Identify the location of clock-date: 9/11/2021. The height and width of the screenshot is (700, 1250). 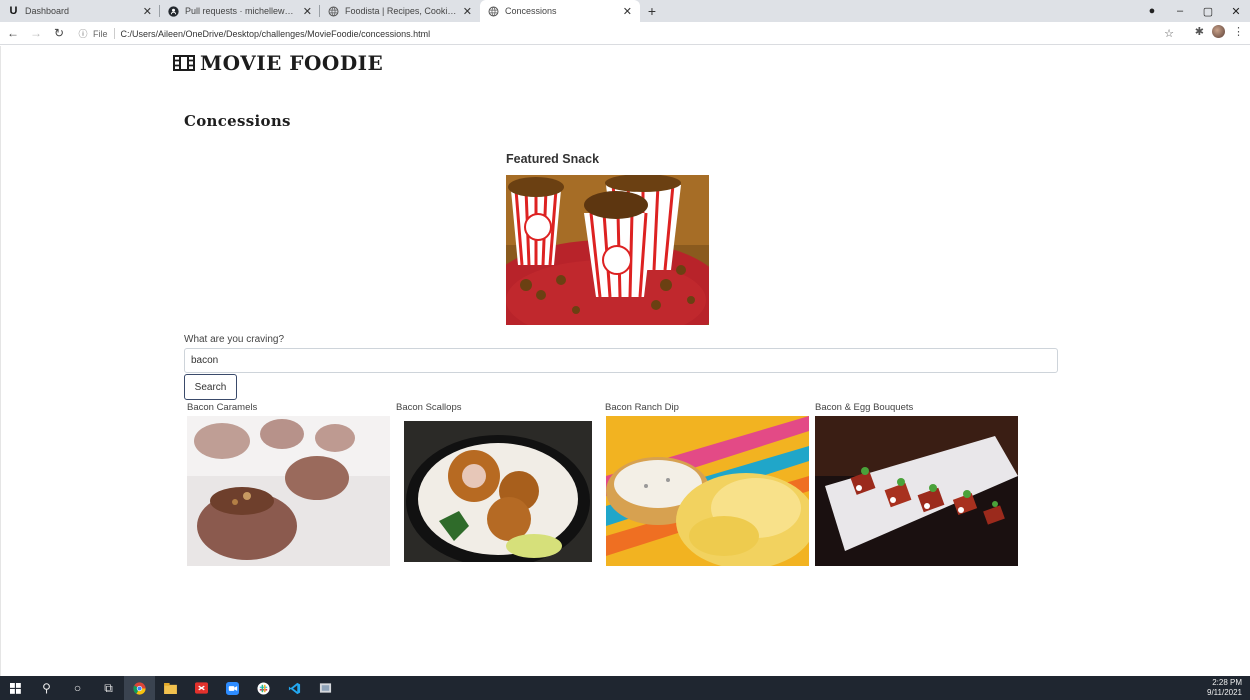
(1224, 692).